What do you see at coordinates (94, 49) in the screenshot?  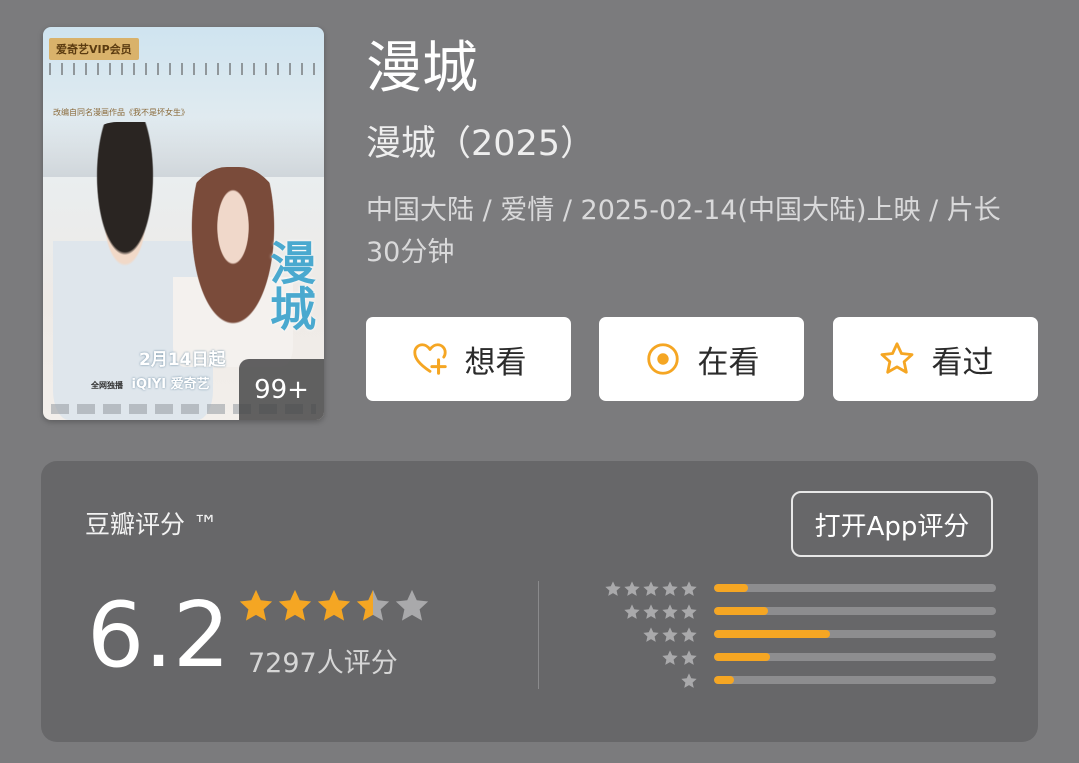 I see `vip-tag: 爱奇艺VIP会员` at bounding box center [94, 49].